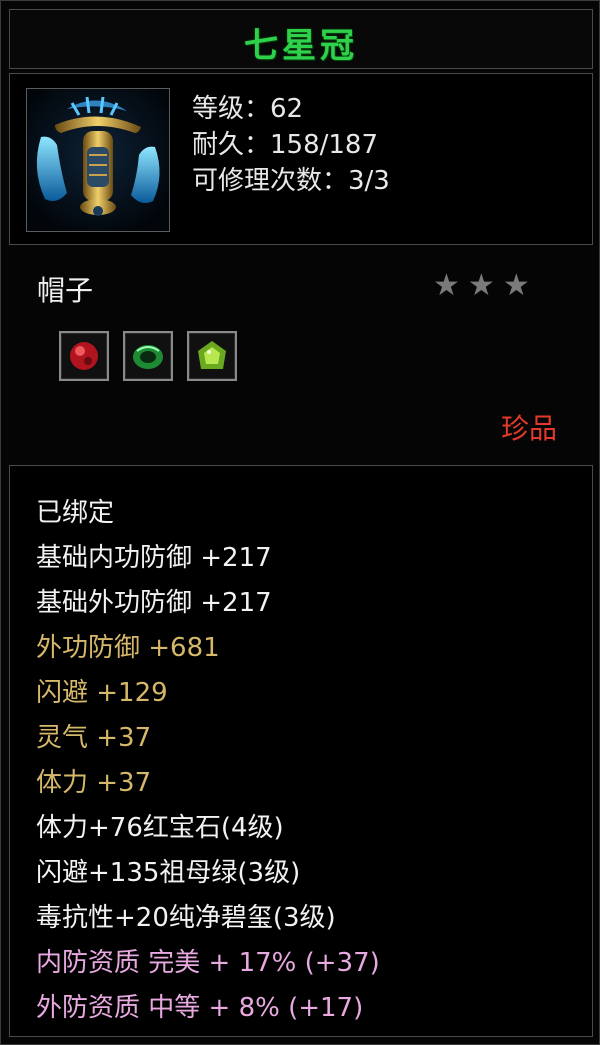 The image size is (600, 1045). Describe the element at coordinates (98, 160) in the screenshot. I see `crown-icon` at that location.